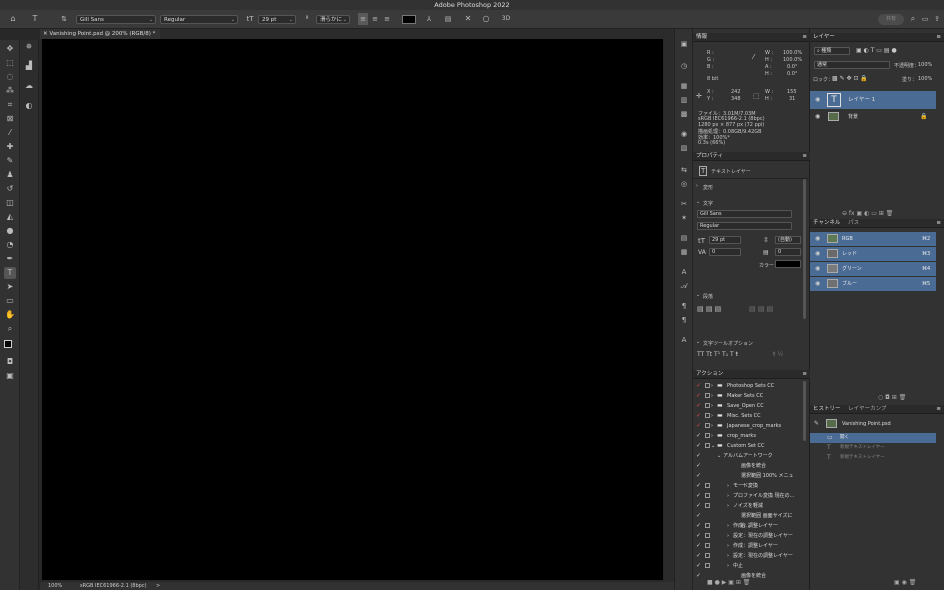 This screenshot has width=944, height=590. Describe the element at coordinates (10, 77) in the screenshot. I see `lasso-tool-icon: ◌` at that location.